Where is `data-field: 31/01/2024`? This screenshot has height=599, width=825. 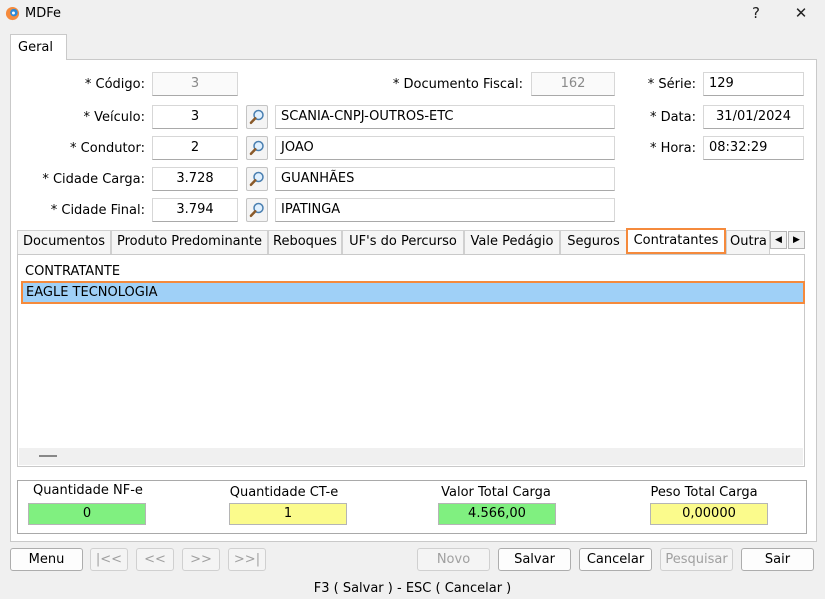
data-field: 31/01/2024 is located at coordinates (753, 117).